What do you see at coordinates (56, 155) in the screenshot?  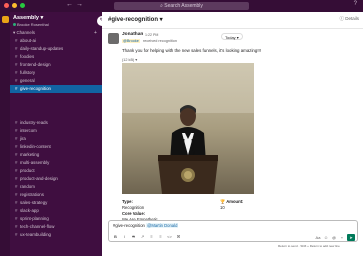 I see `sidebar-channel-marketing: # marketing` at bounding box center [56, 155].